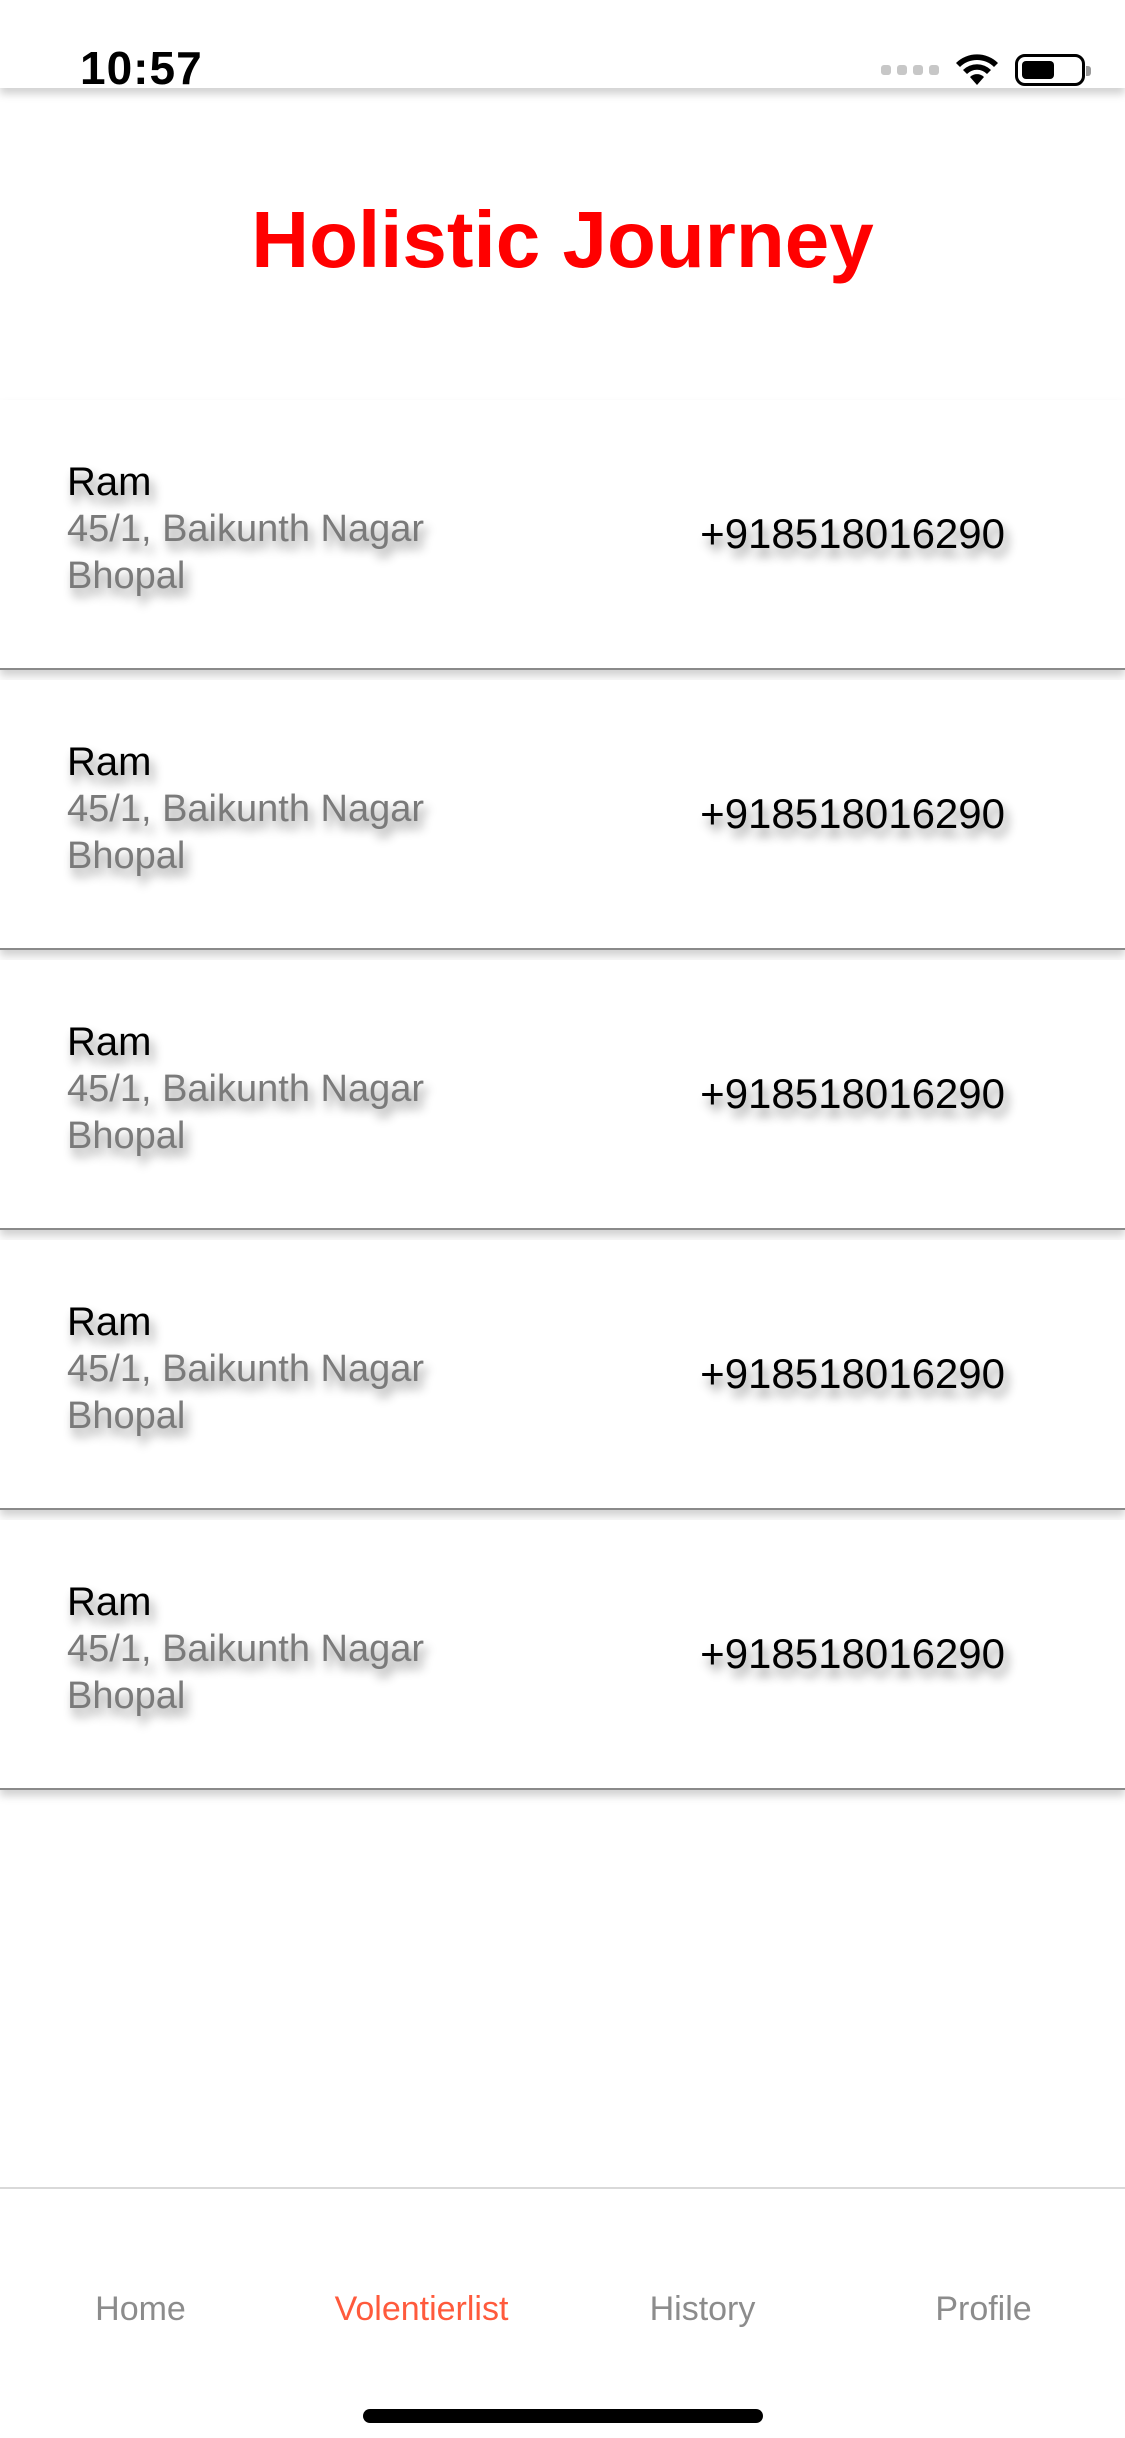 This screenshot has width=1125, height=2438. I want to click on tab-profile: Profile, so click(983, 2309).